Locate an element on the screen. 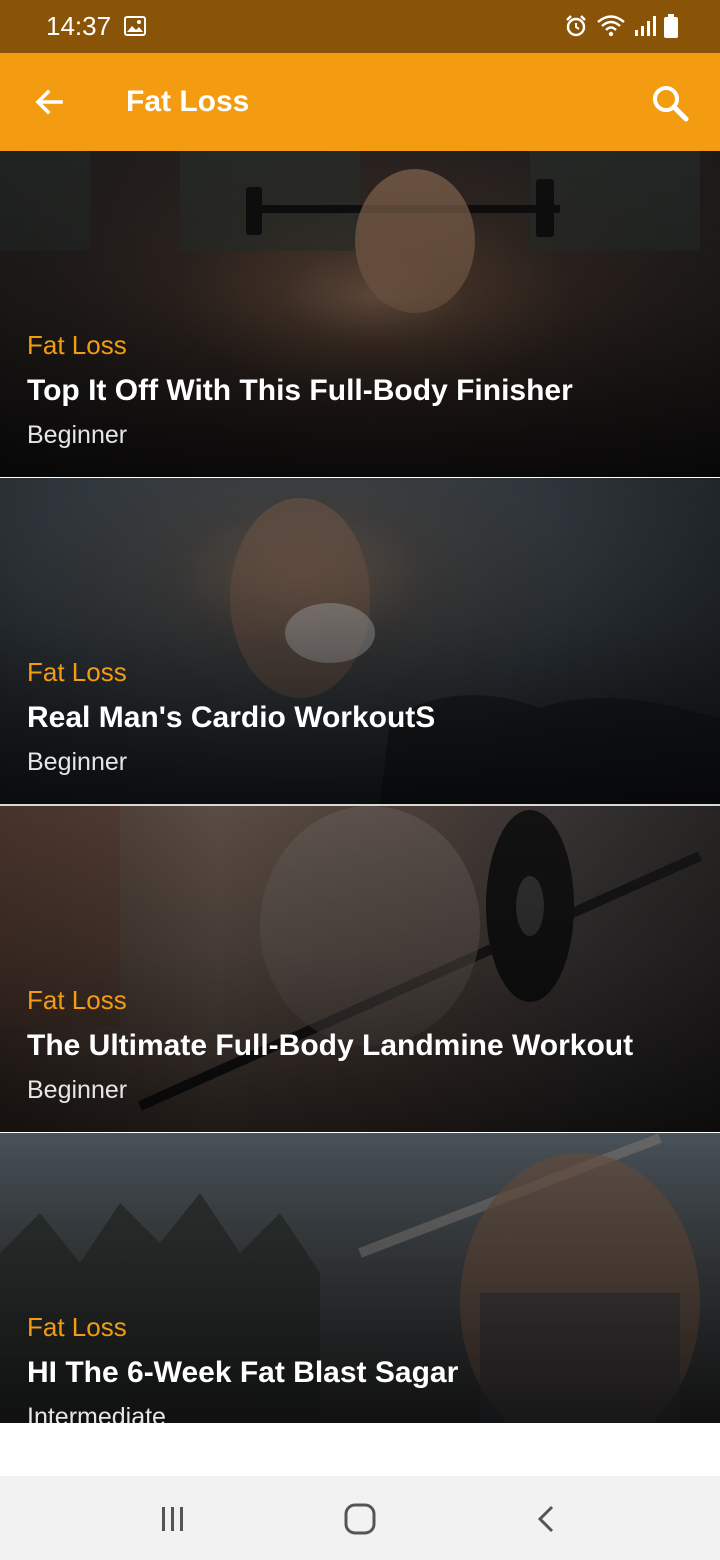 This screenshot has height=1560, width=720. home-button is located at coordinates (360, 1519).